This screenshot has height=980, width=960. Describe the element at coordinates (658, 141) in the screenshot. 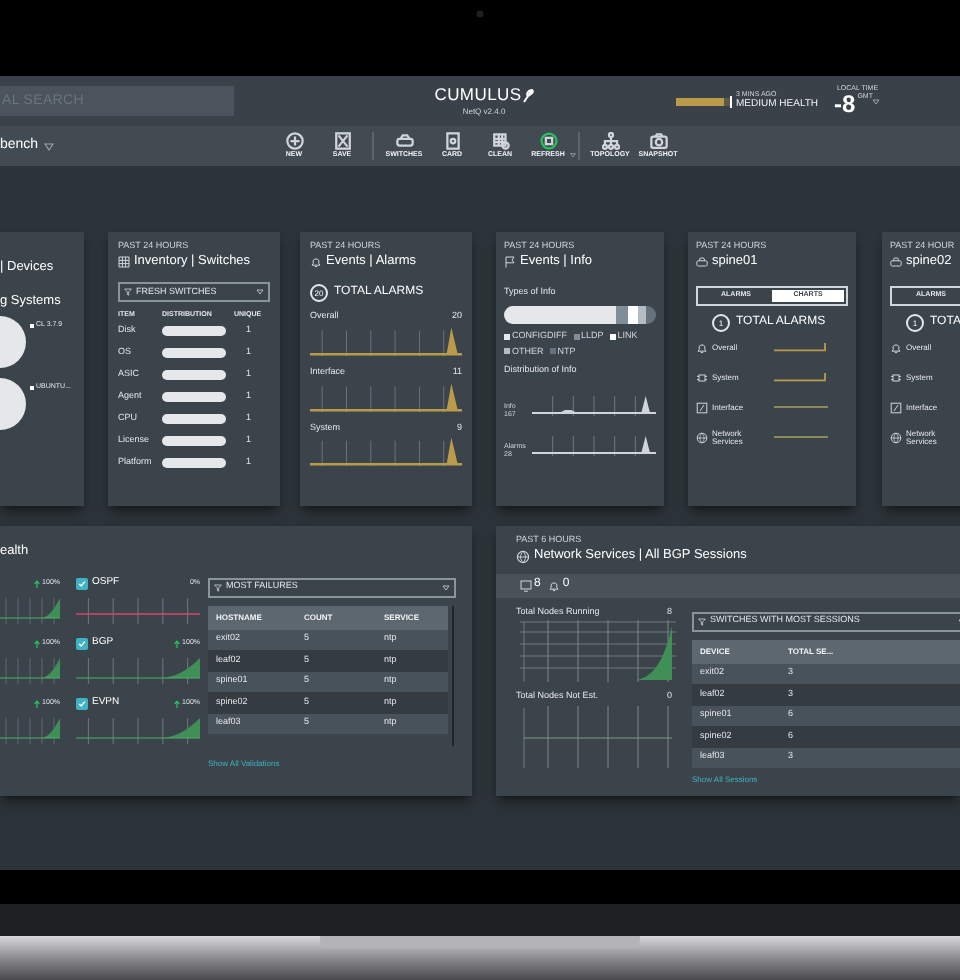

I see `camera-icon` at that location.